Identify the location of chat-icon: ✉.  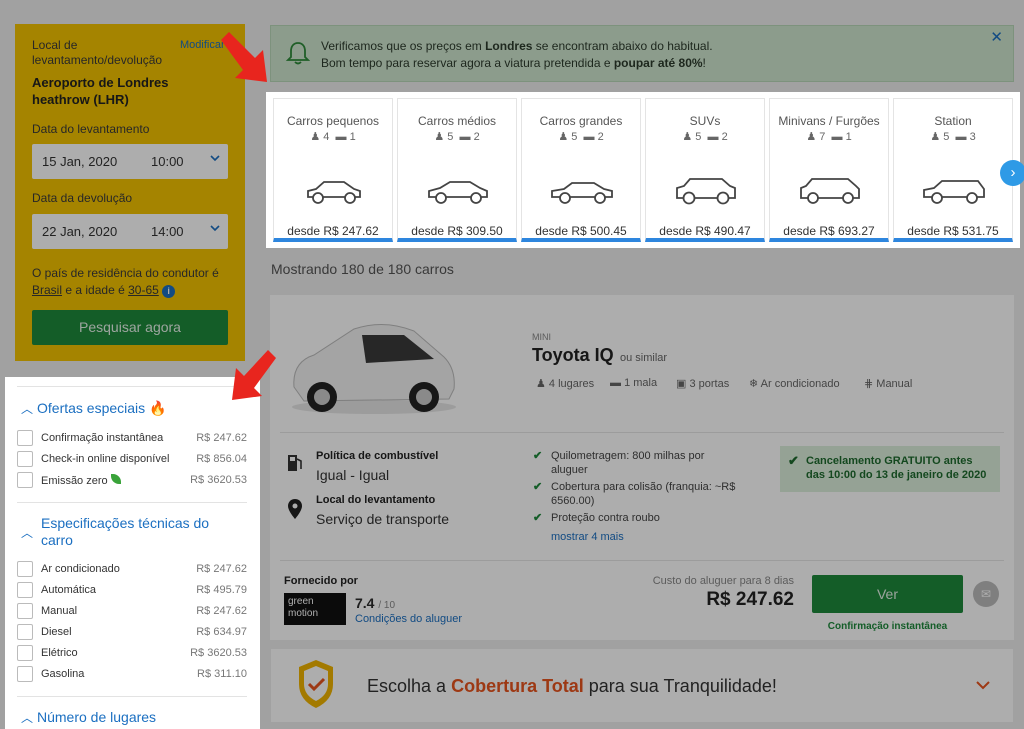
(986, 594).